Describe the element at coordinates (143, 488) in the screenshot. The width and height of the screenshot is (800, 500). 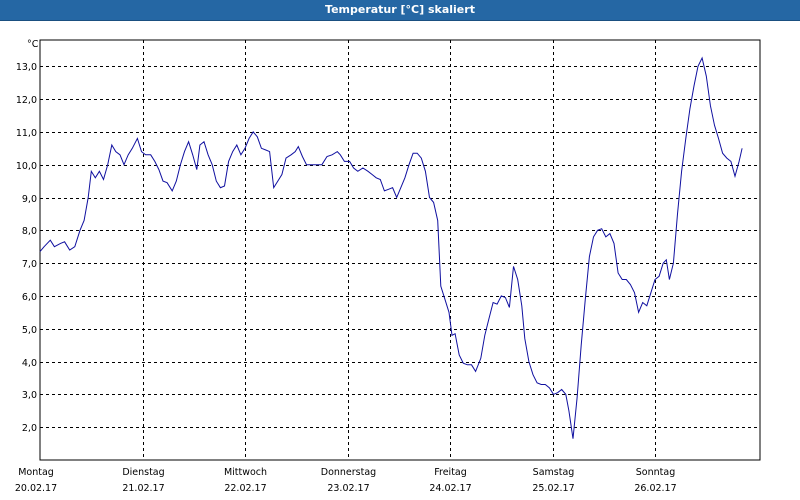
I see `x-tick-date-label: 21.02.17` at that location.